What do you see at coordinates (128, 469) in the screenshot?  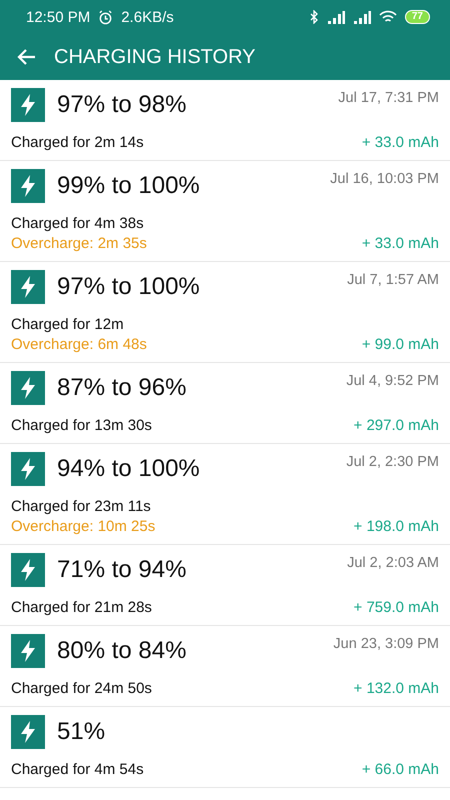 I see `charge-range: 94% to 100%` at bounding box center [128, 469].